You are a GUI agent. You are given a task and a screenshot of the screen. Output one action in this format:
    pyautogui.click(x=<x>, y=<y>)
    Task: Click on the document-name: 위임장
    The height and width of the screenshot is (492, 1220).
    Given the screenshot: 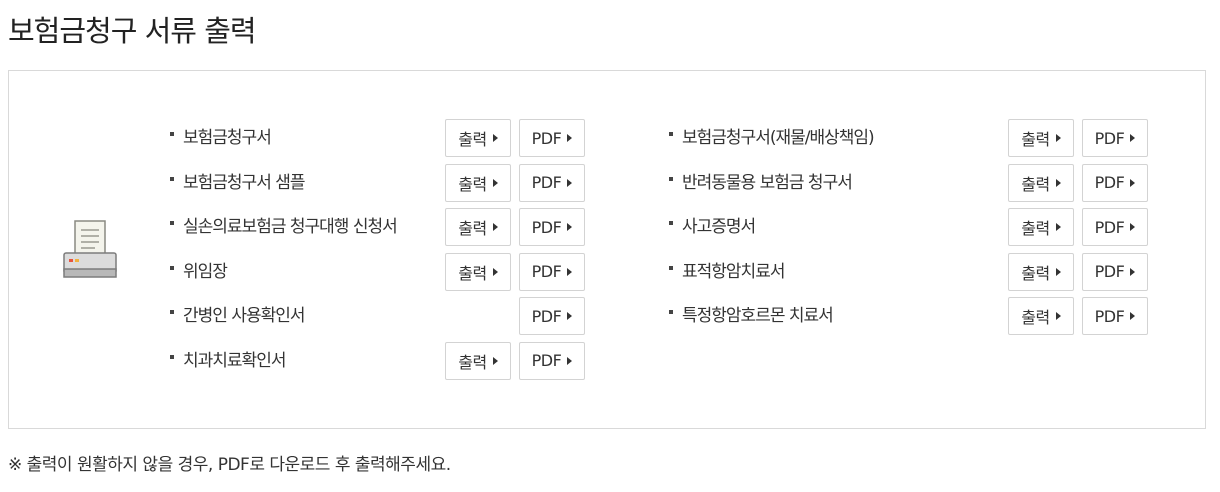 What is the action you would take?
    pyautogui.click(x=205, y=271)
    